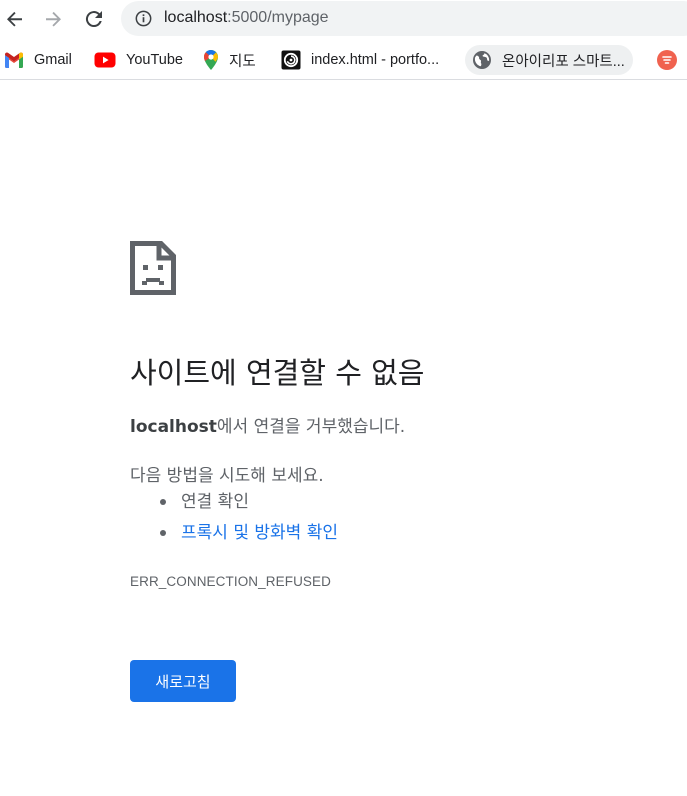 Image resolution: width=687 pixels, height=796 pixels. I want to click on gmail-icon, so click(14, 60).